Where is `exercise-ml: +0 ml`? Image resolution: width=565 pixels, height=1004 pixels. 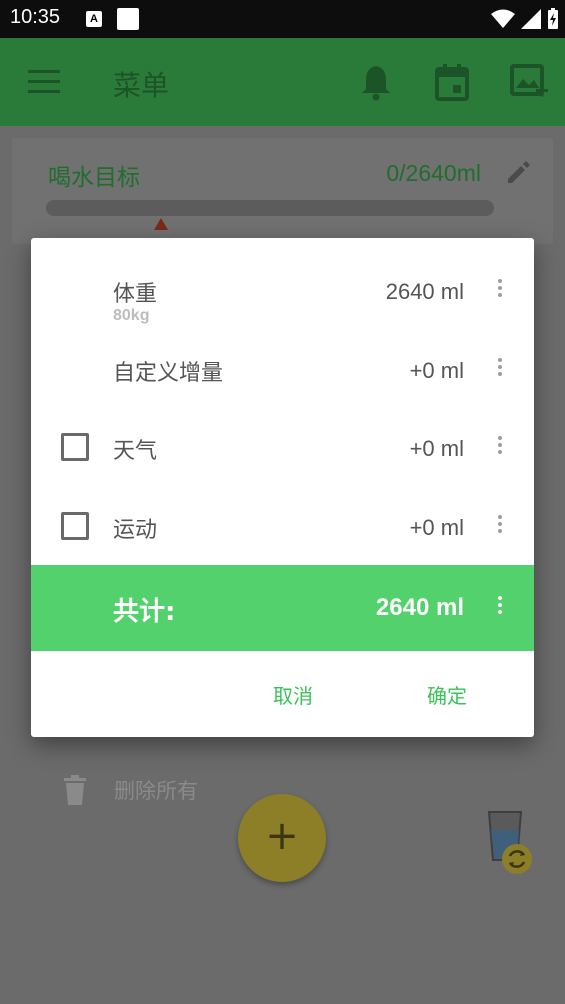 exercise-ml: +0 ml is located at coordinates (436, 527).